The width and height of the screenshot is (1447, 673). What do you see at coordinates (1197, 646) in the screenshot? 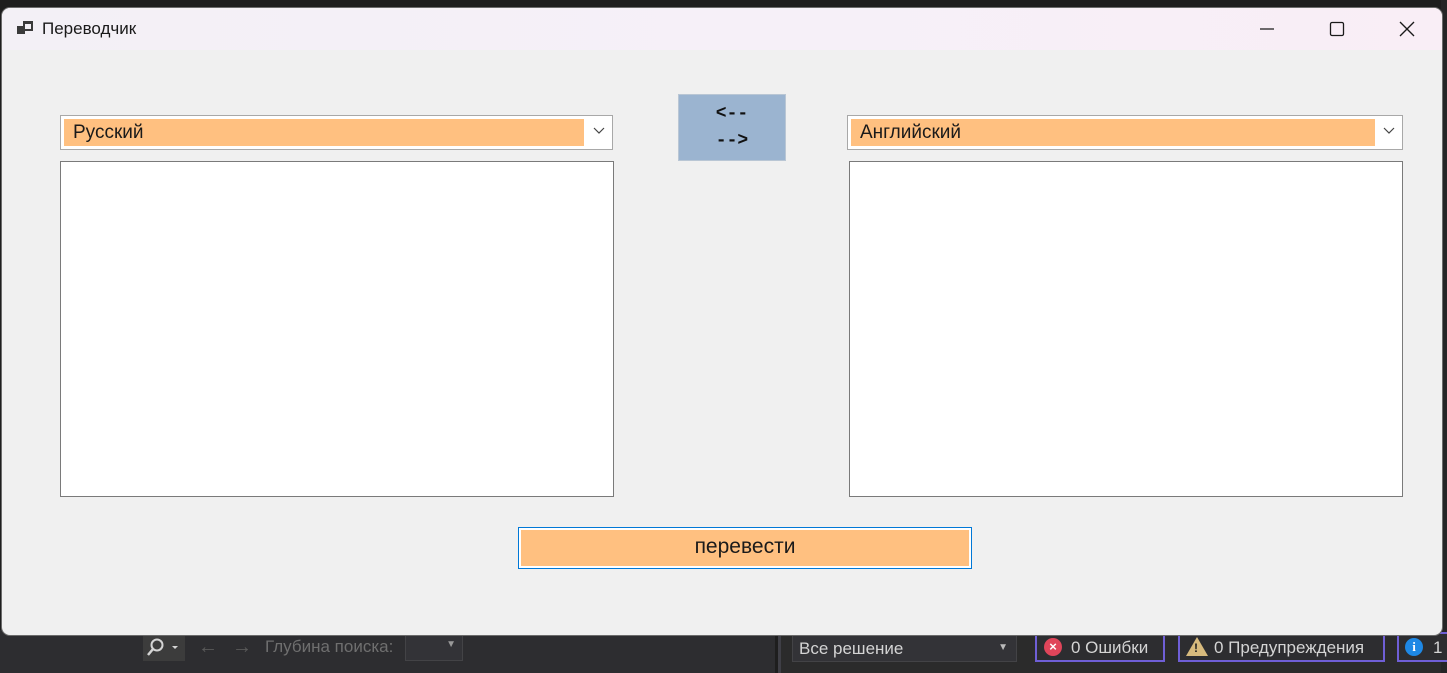
I see `warning-icon: !` at bounding box center [1197, 646].